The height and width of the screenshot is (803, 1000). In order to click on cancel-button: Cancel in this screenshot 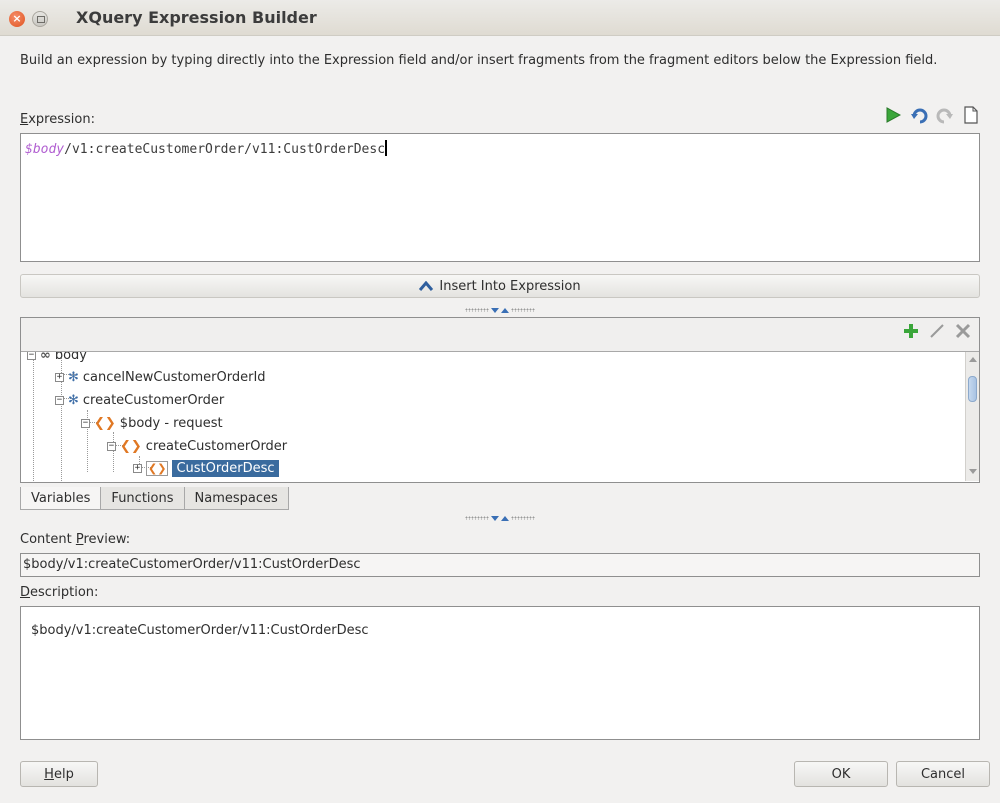, I will do `click(943, 774)`.